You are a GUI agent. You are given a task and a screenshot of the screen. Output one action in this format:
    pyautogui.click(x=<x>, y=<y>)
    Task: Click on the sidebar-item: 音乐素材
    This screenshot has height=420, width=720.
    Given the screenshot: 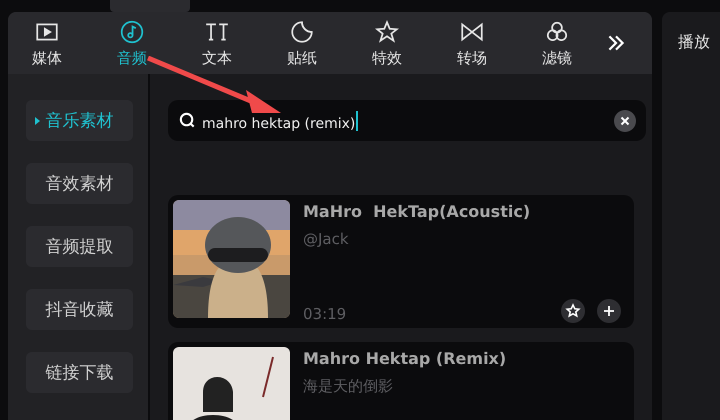 What is the action you would take?
    pyautogui.click(x=79, y=120)
    